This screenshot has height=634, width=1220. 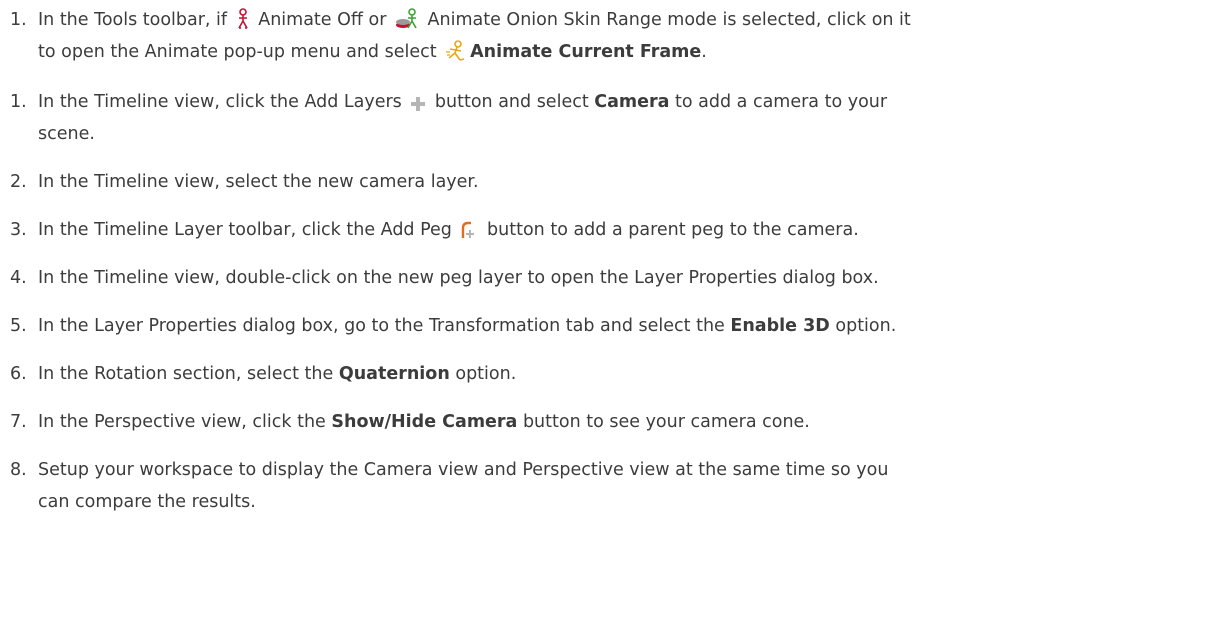 I want to click on animate-off-icon, so click(x=243, y=19).